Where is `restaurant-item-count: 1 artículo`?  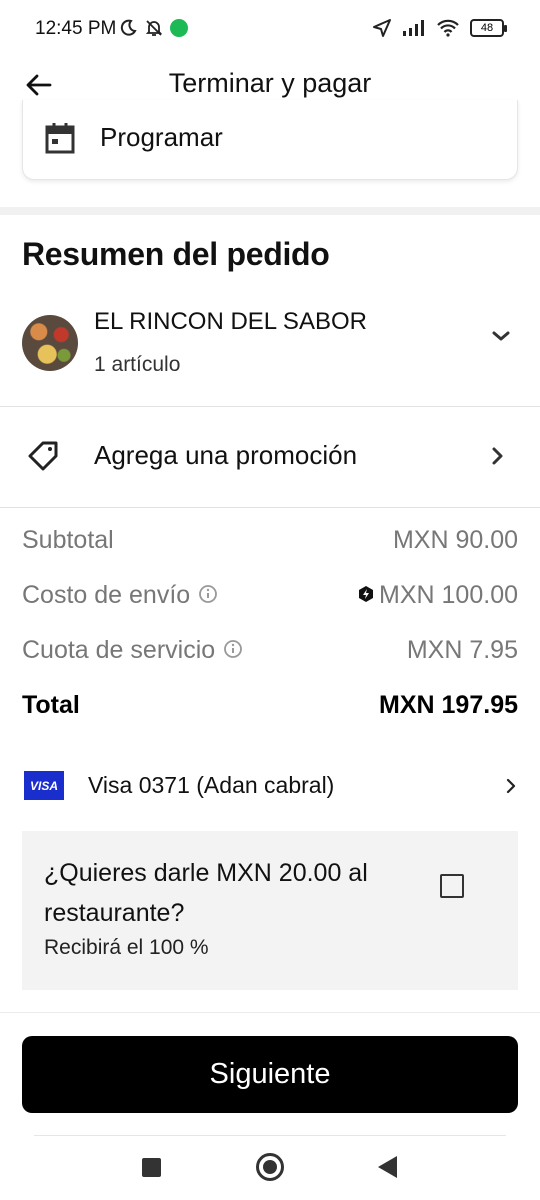 restaurant-item-count: 1 artículo is located at coordinates (137, 364).